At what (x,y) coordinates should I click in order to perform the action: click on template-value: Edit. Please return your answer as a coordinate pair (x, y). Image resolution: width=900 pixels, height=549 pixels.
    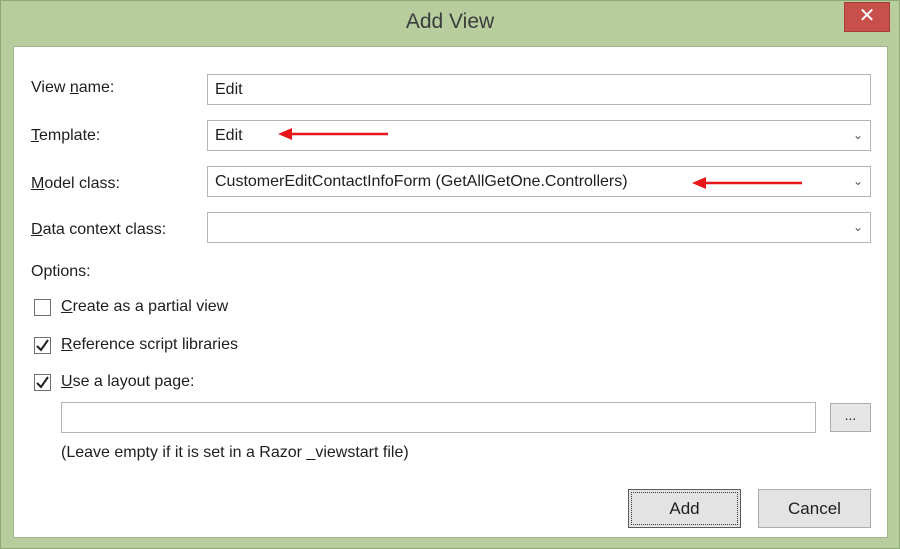
    Looking at the image, I should click on (229, 135).